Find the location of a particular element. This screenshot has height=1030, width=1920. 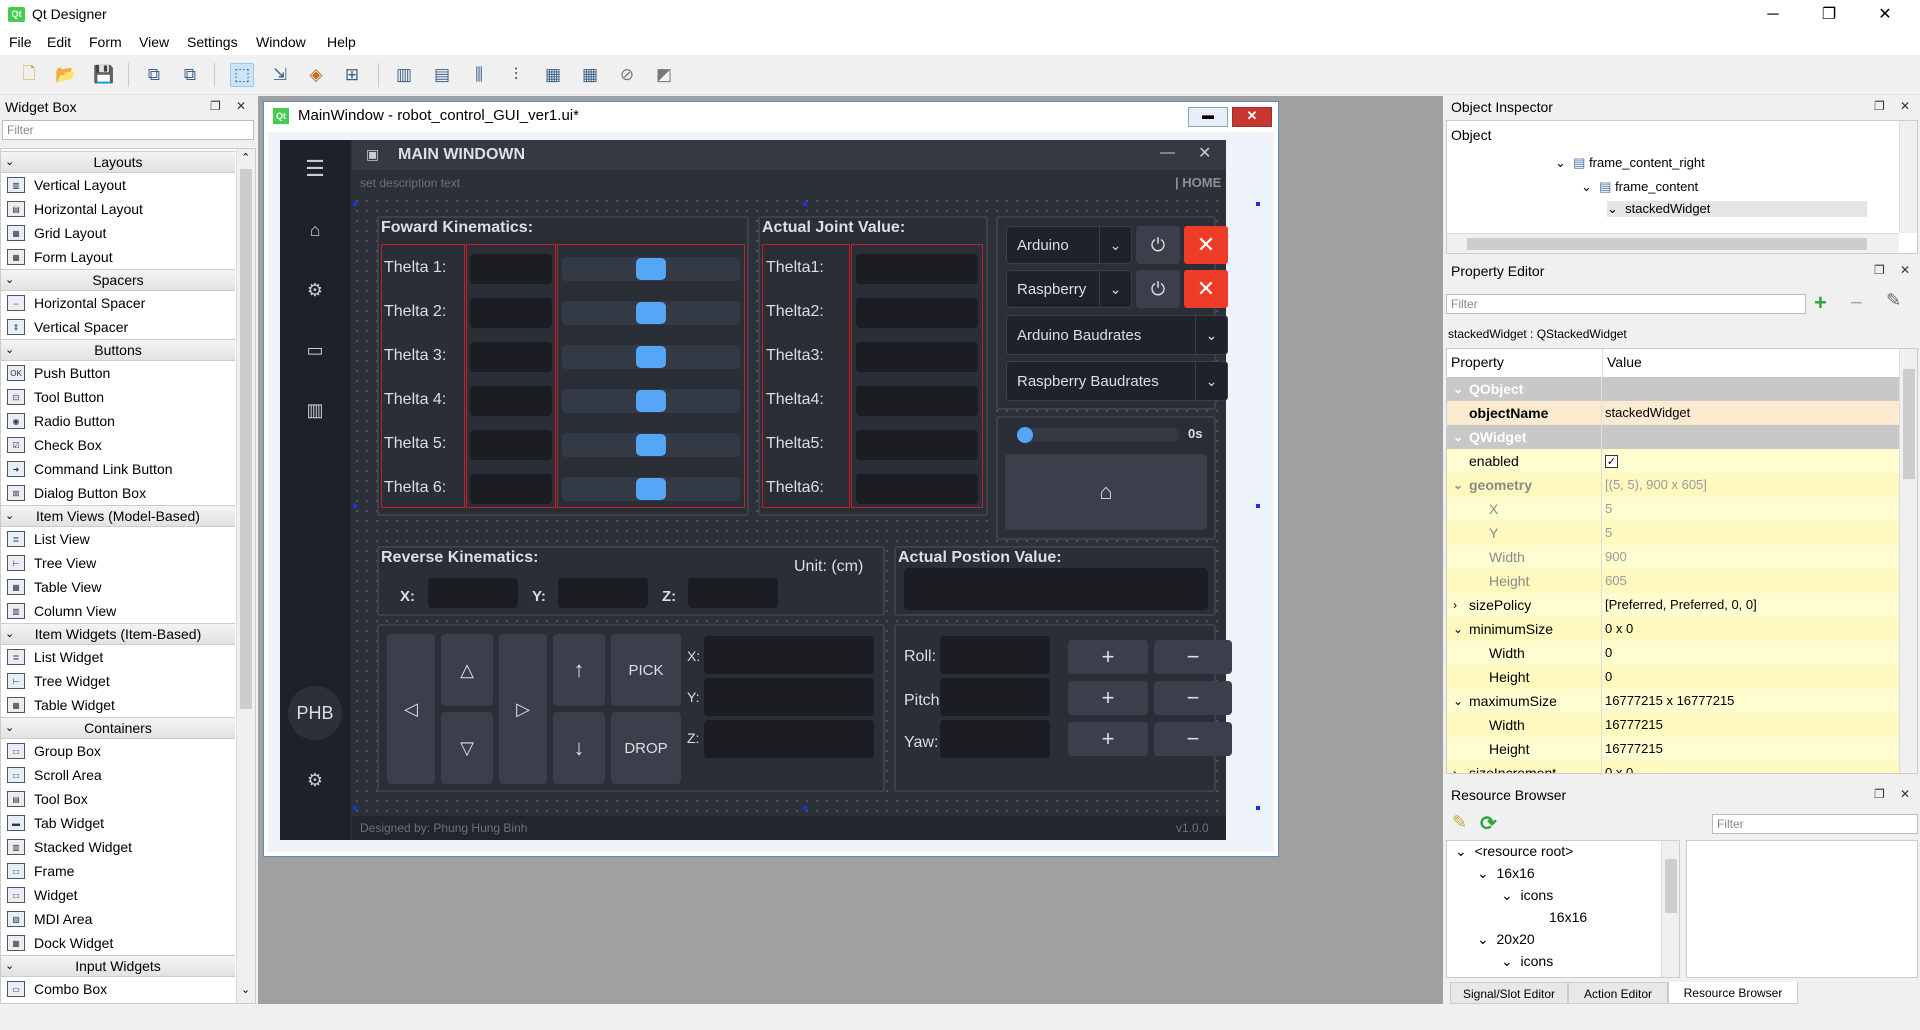

pitch-minus-button: − is located at coordinates (1193, 698).